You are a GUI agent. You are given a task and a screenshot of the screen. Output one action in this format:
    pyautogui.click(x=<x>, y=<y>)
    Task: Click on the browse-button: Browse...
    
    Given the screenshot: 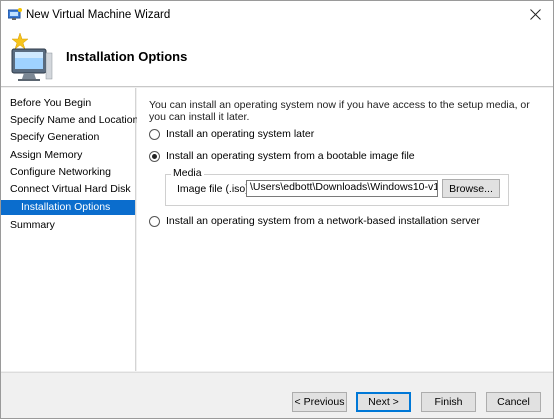 What is the action you would take?
    pyautogui.click(x=471, y=188)
    